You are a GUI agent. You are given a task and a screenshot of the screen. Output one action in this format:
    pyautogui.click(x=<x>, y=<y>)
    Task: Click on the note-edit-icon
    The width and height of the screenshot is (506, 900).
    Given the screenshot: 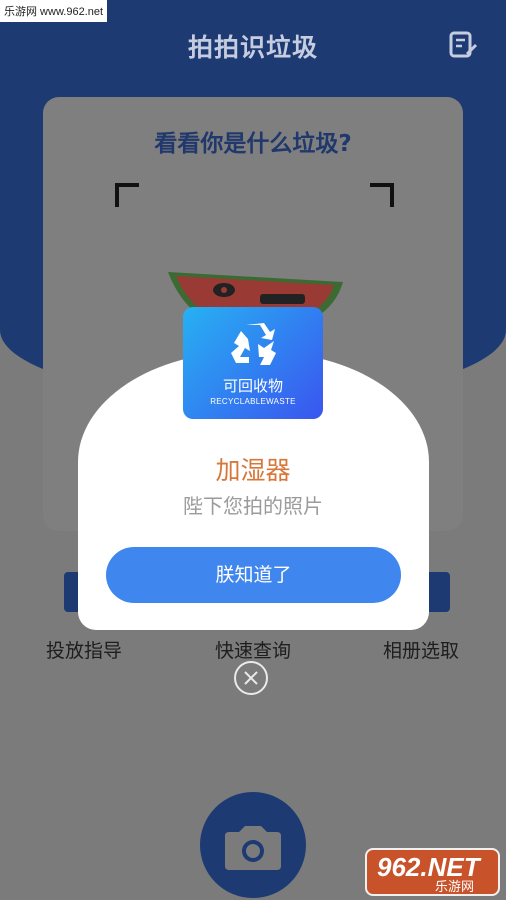 What is the action you would take?
    pyautogui.click(x=463, y=45)
    